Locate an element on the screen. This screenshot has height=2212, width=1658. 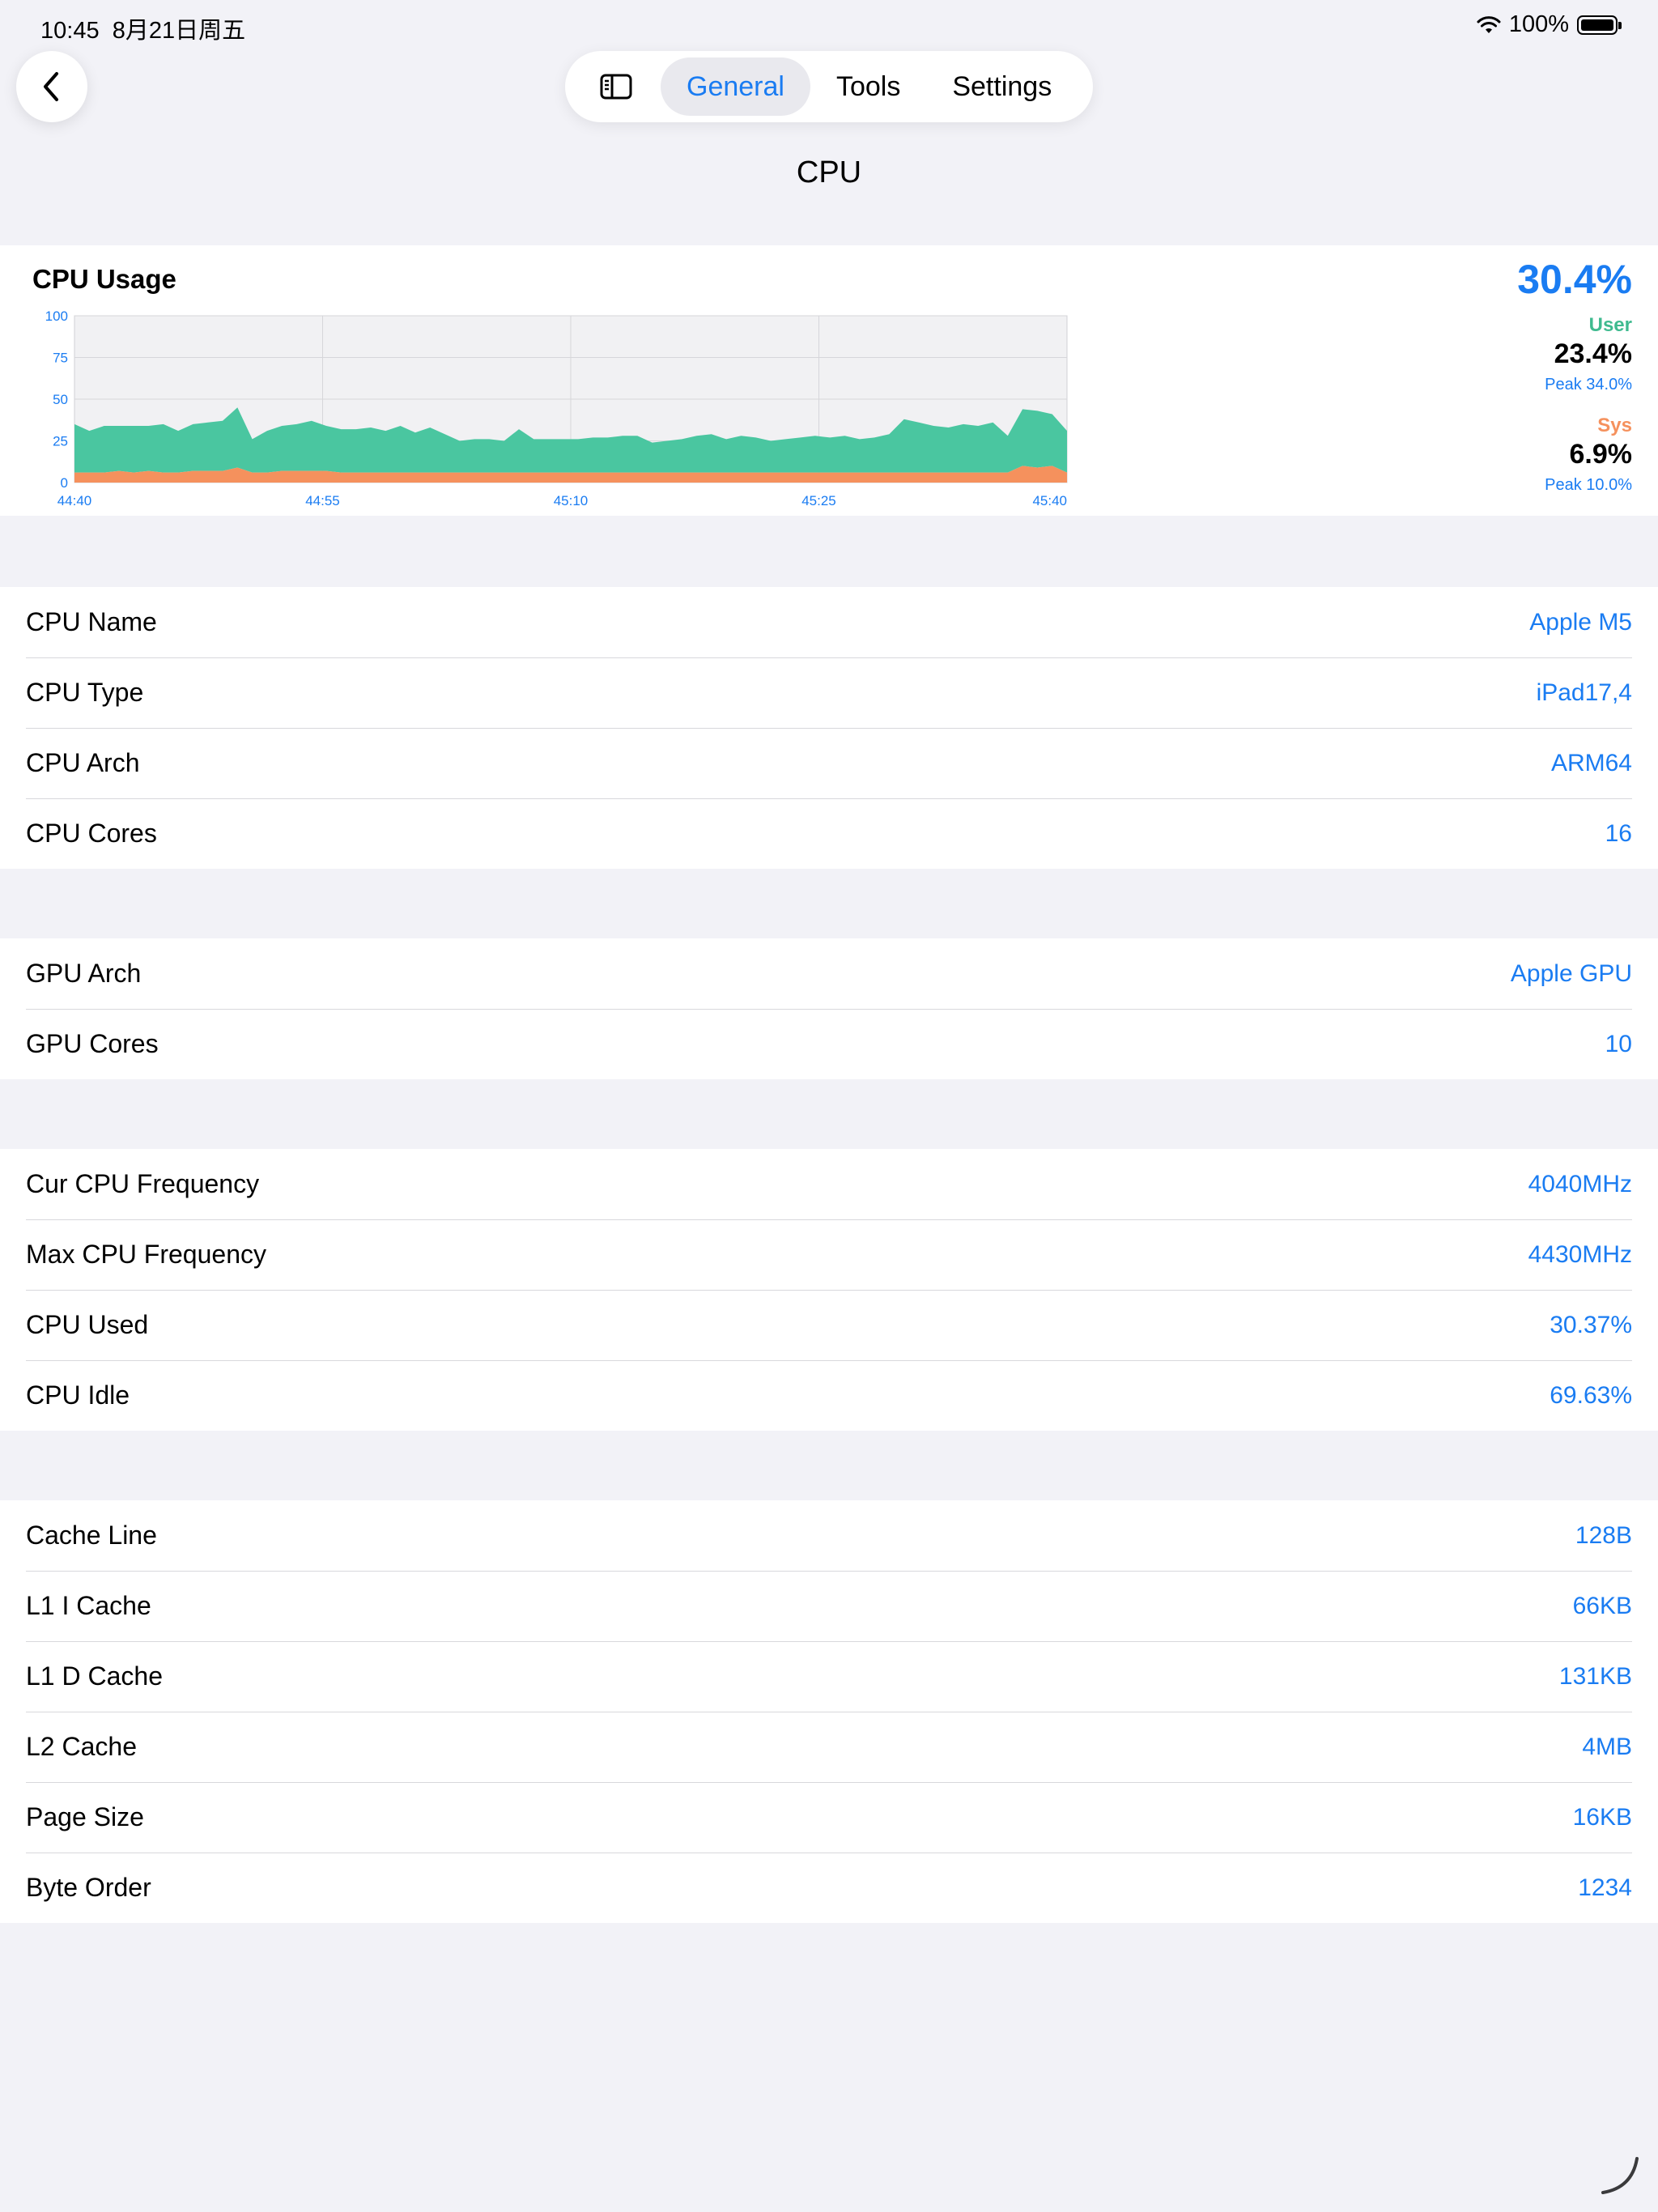
row-value: 16 is located at coordinates (1618, 833).